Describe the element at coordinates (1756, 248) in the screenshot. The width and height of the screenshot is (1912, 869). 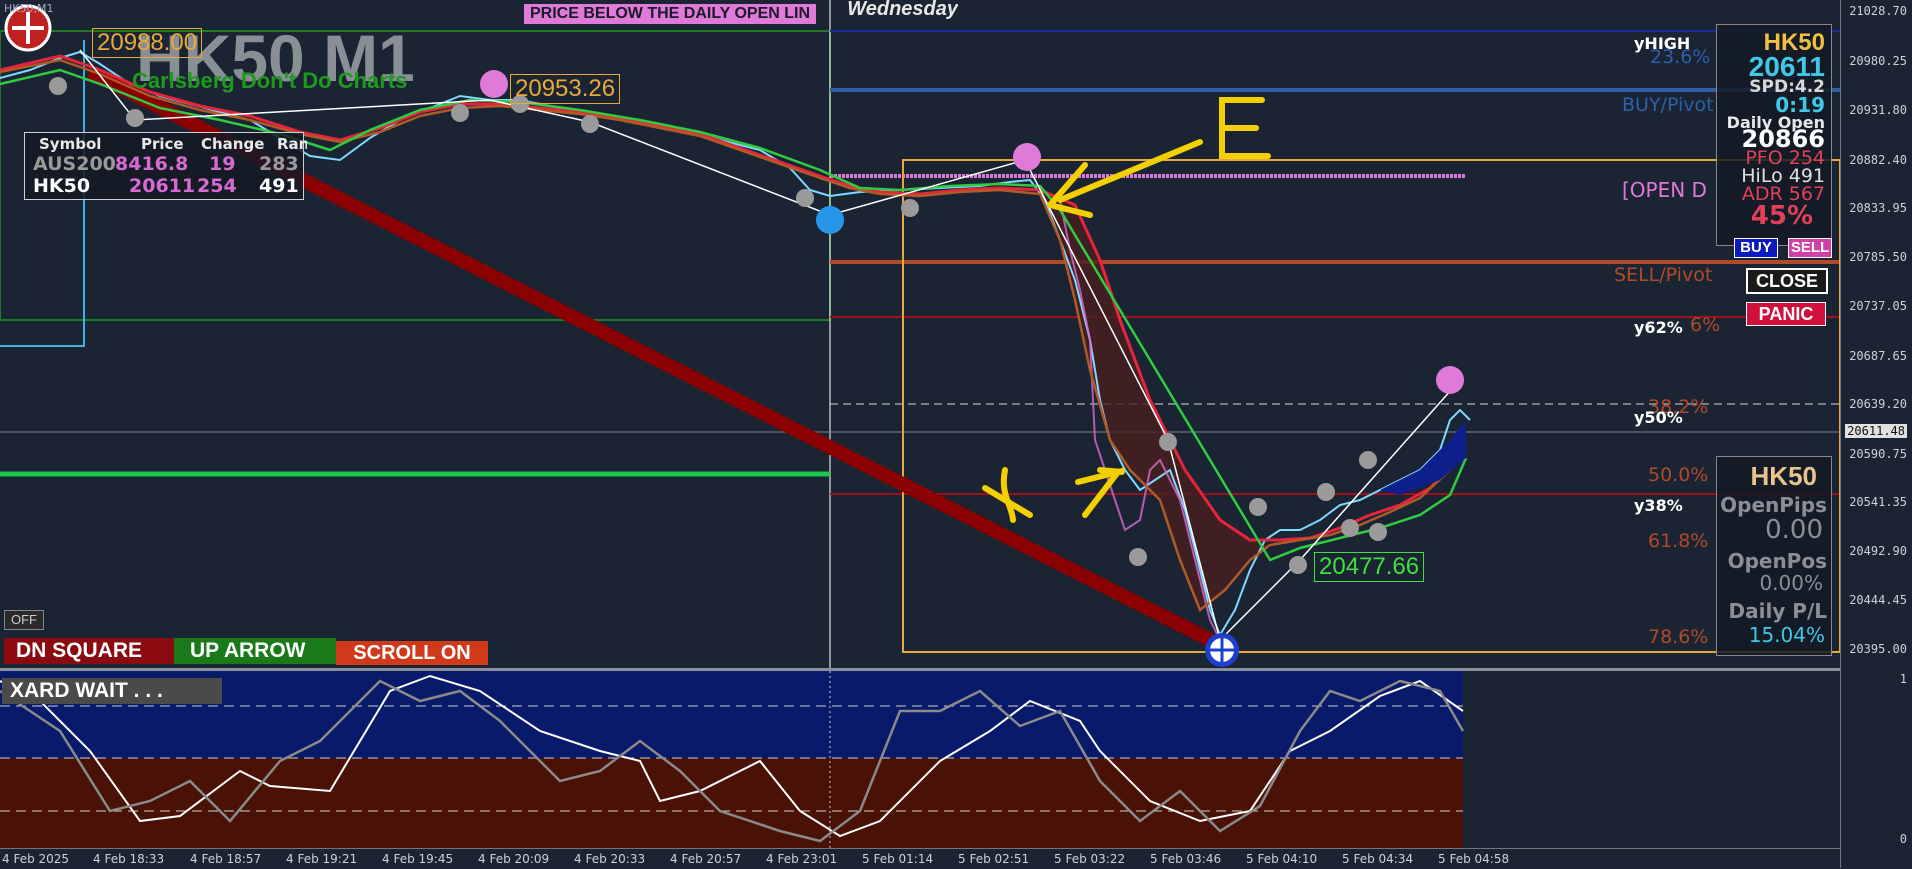
I see `buy-button: BUY` at that location.